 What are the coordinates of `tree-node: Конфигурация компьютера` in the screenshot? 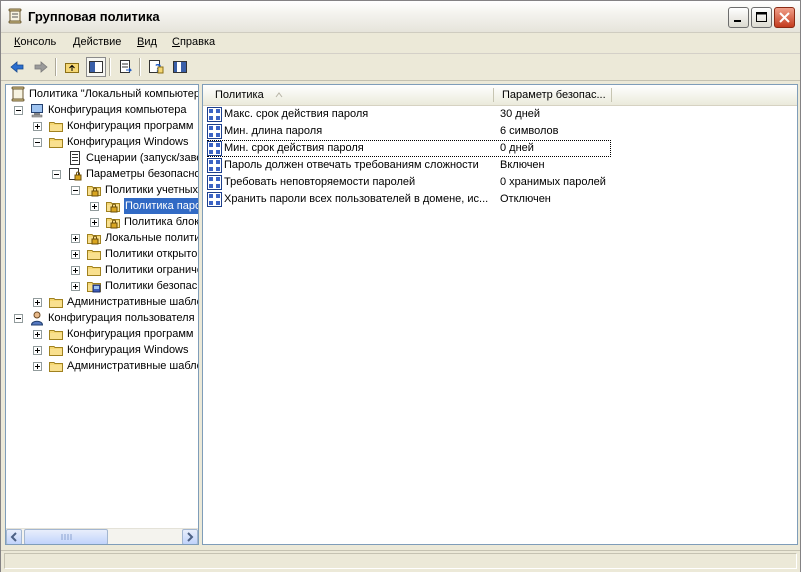 It's located at (102, 110).